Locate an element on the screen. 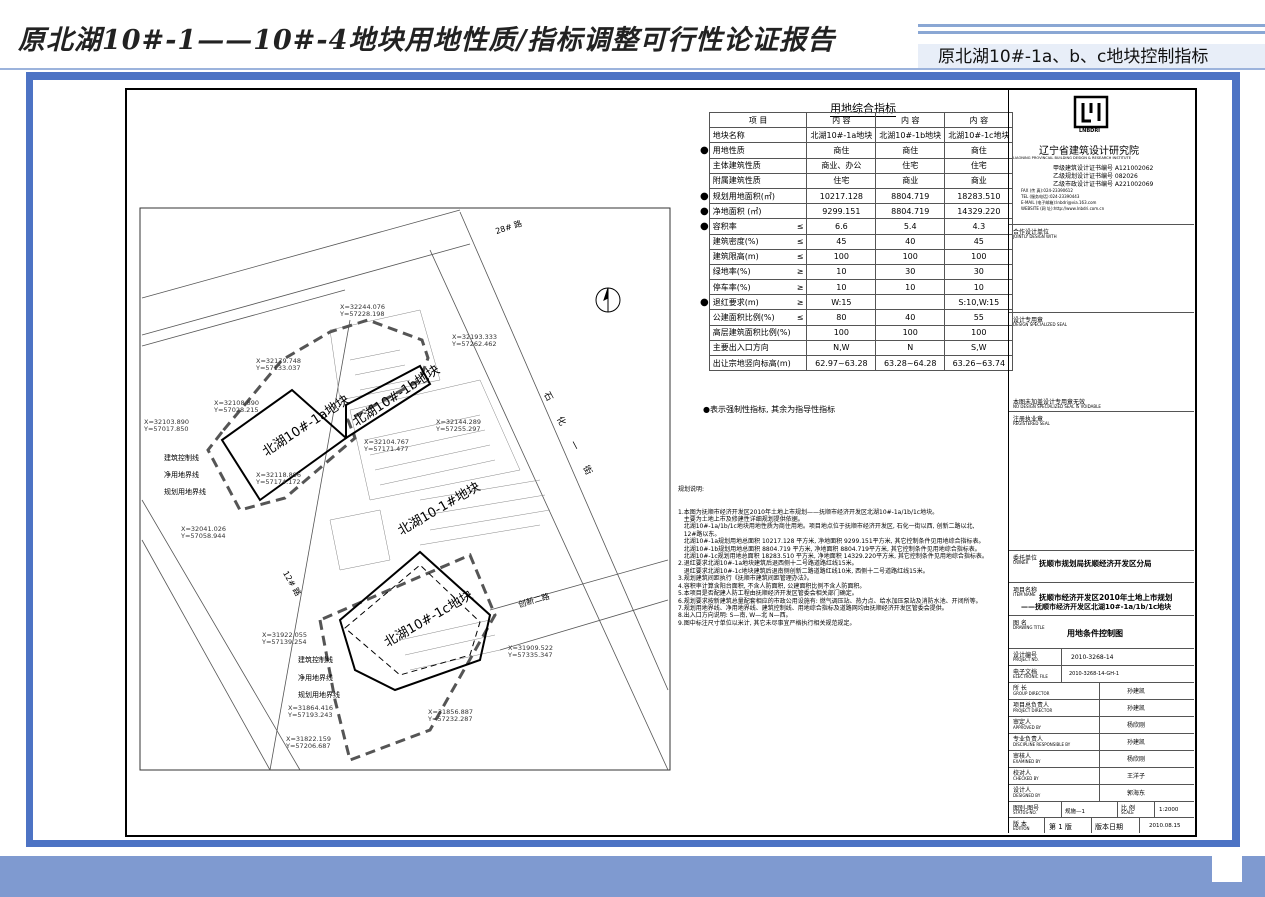 This screenshot has height=897, width=1265. row-value-1b is located at coordinates (910, 302).